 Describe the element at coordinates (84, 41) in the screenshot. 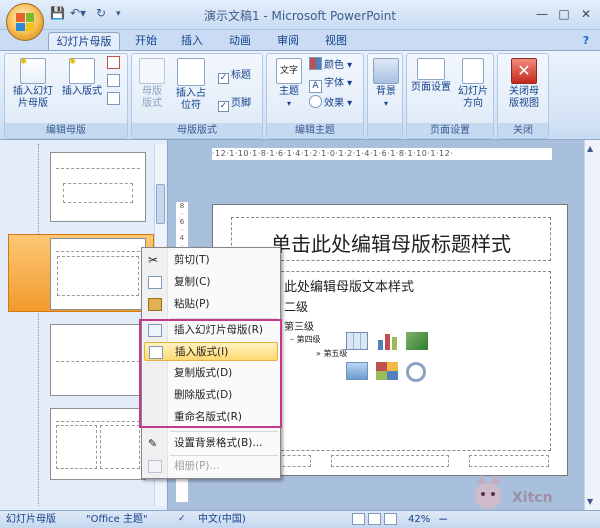

I see `tab-slide-master: 幻灯片母版` at that location.